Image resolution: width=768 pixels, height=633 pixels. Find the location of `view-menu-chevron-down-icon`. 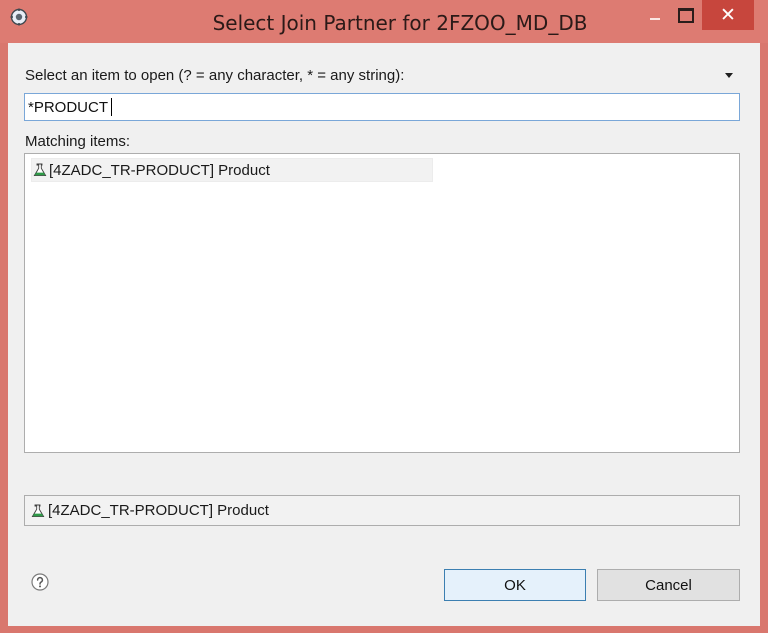

view-menu-chevron-down-icon is located at coordinates (729, 75).